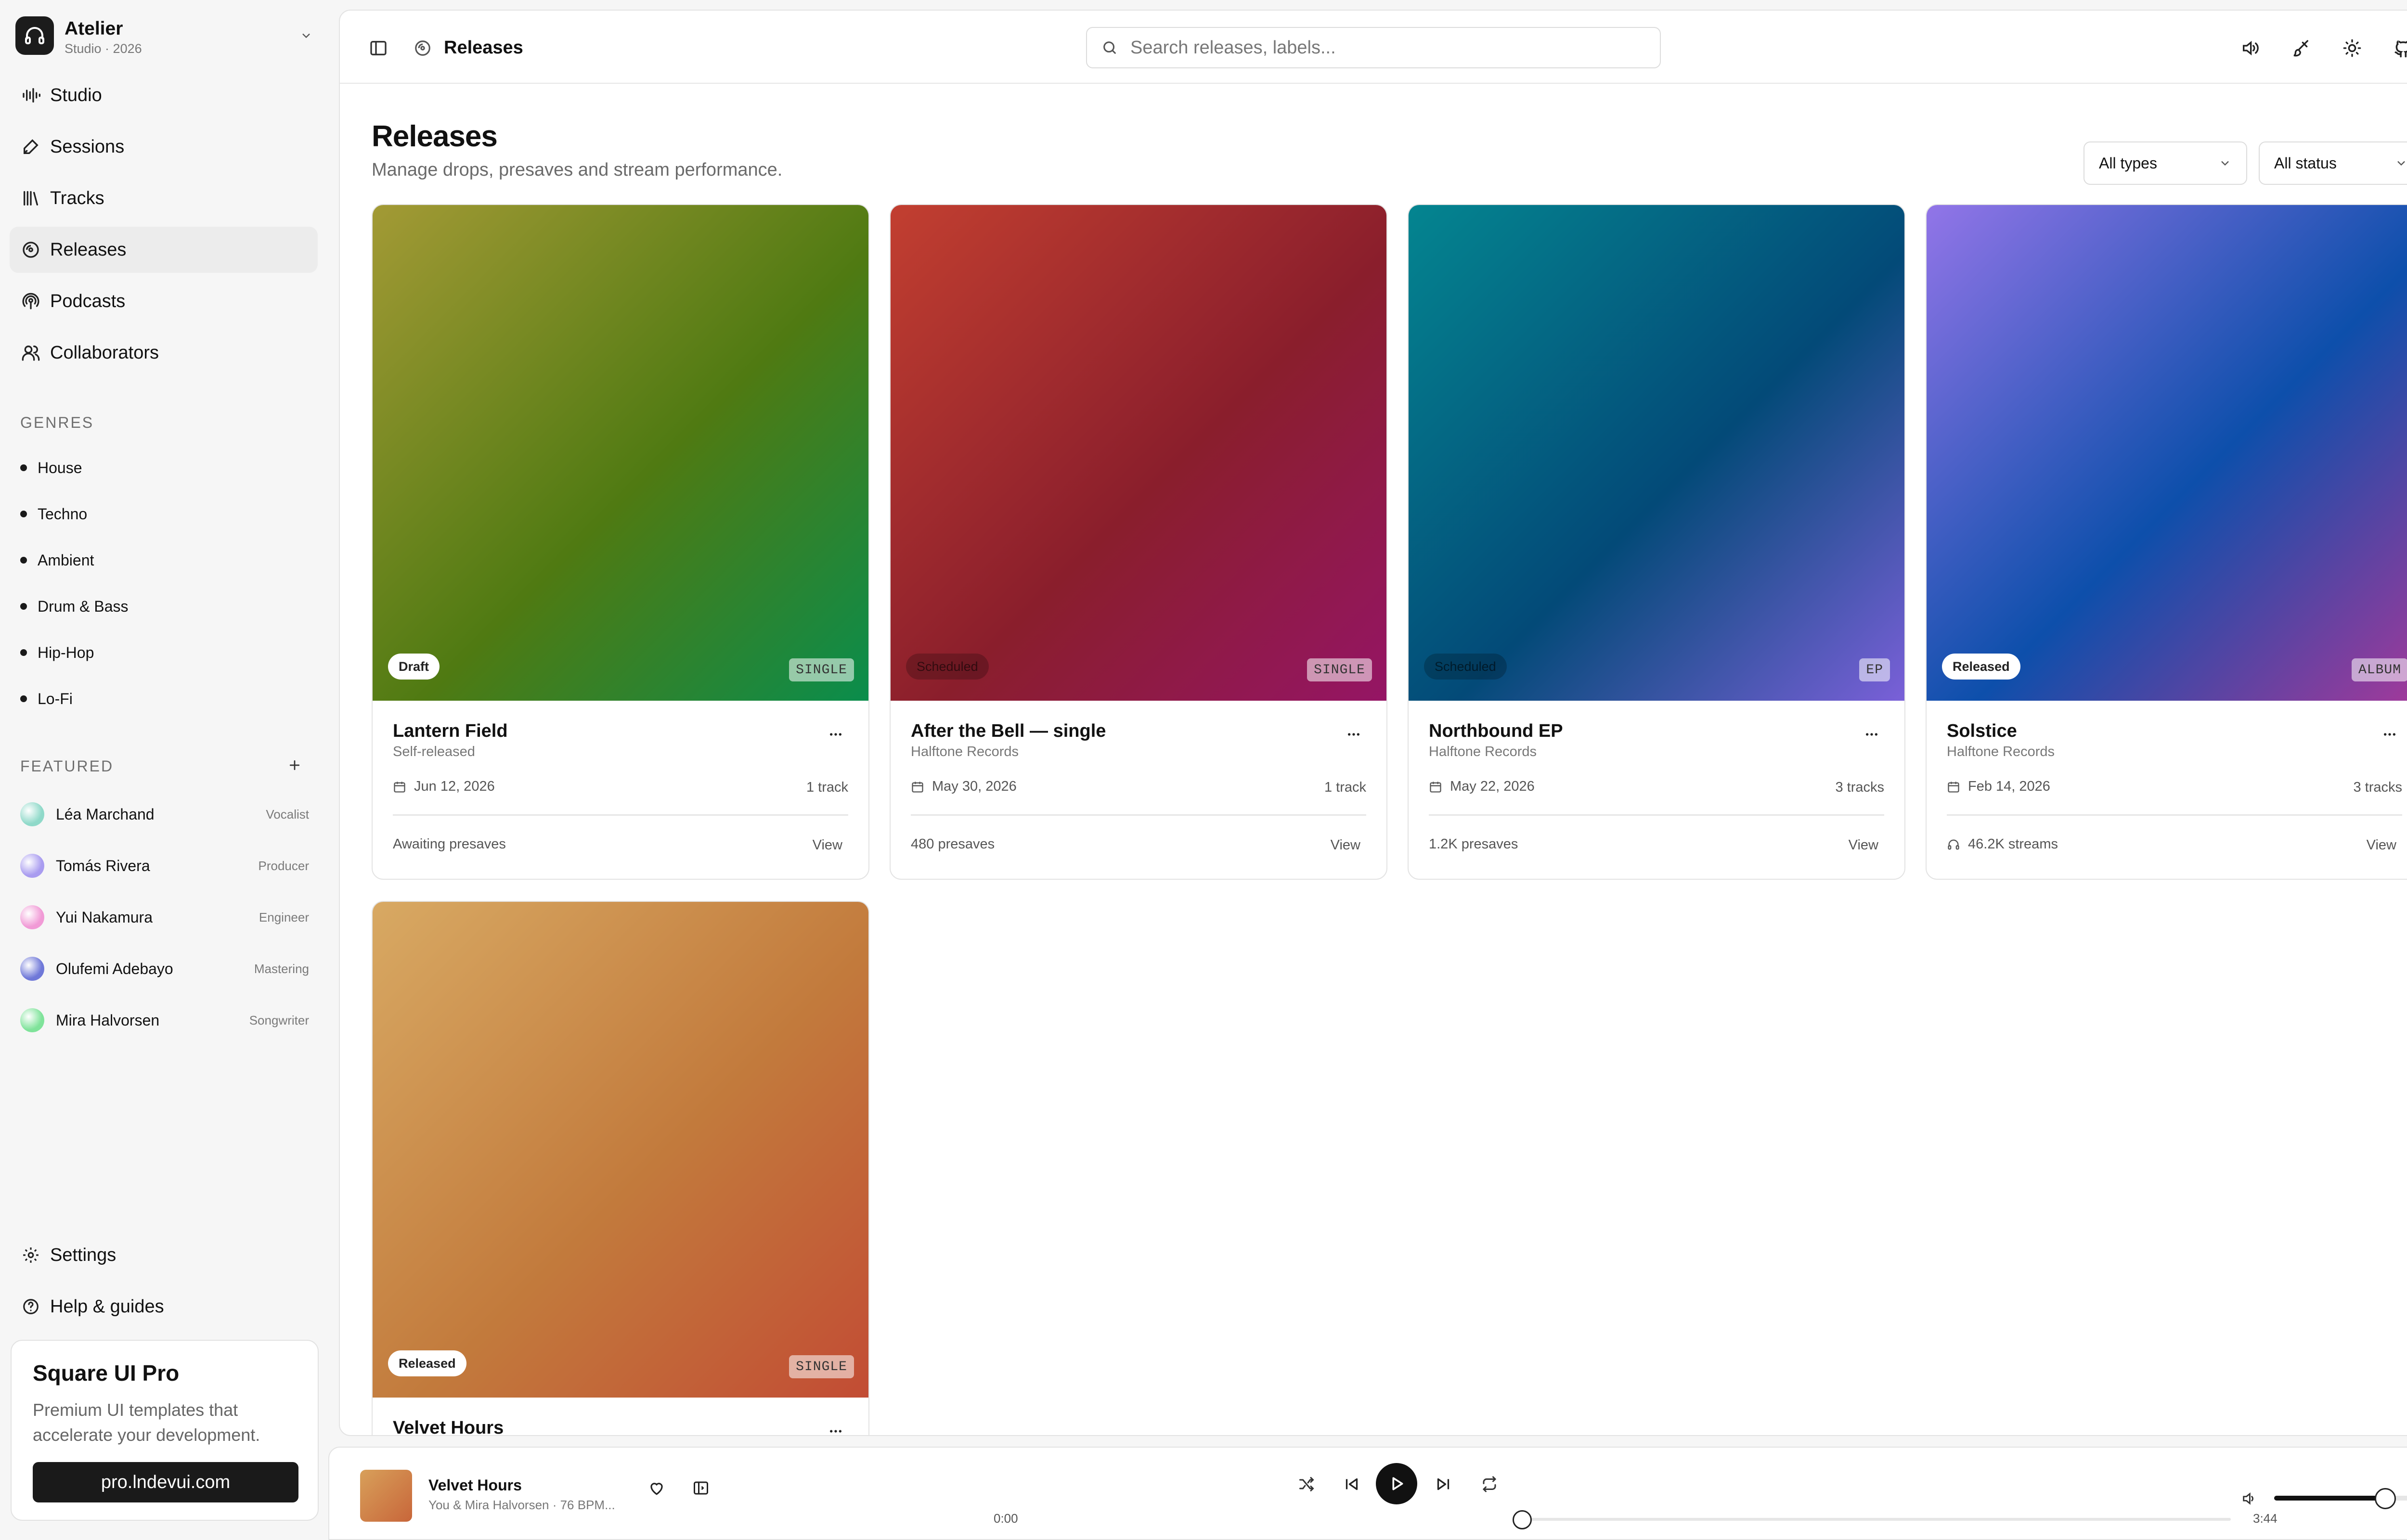 The height and width of the screenshot is (1540, 2407). Describe the element at coordinates (2399, 48) in the screenshot. I see `github-icon` at that location.